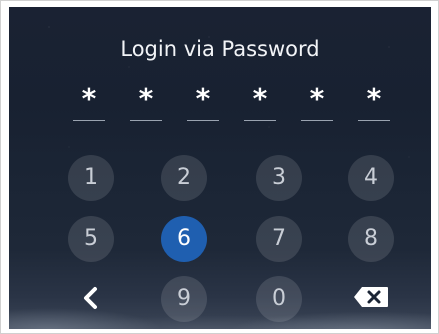 This screenshot has height=334, width=439. I want to click on pin-slot-5: *, so click(317, 102).